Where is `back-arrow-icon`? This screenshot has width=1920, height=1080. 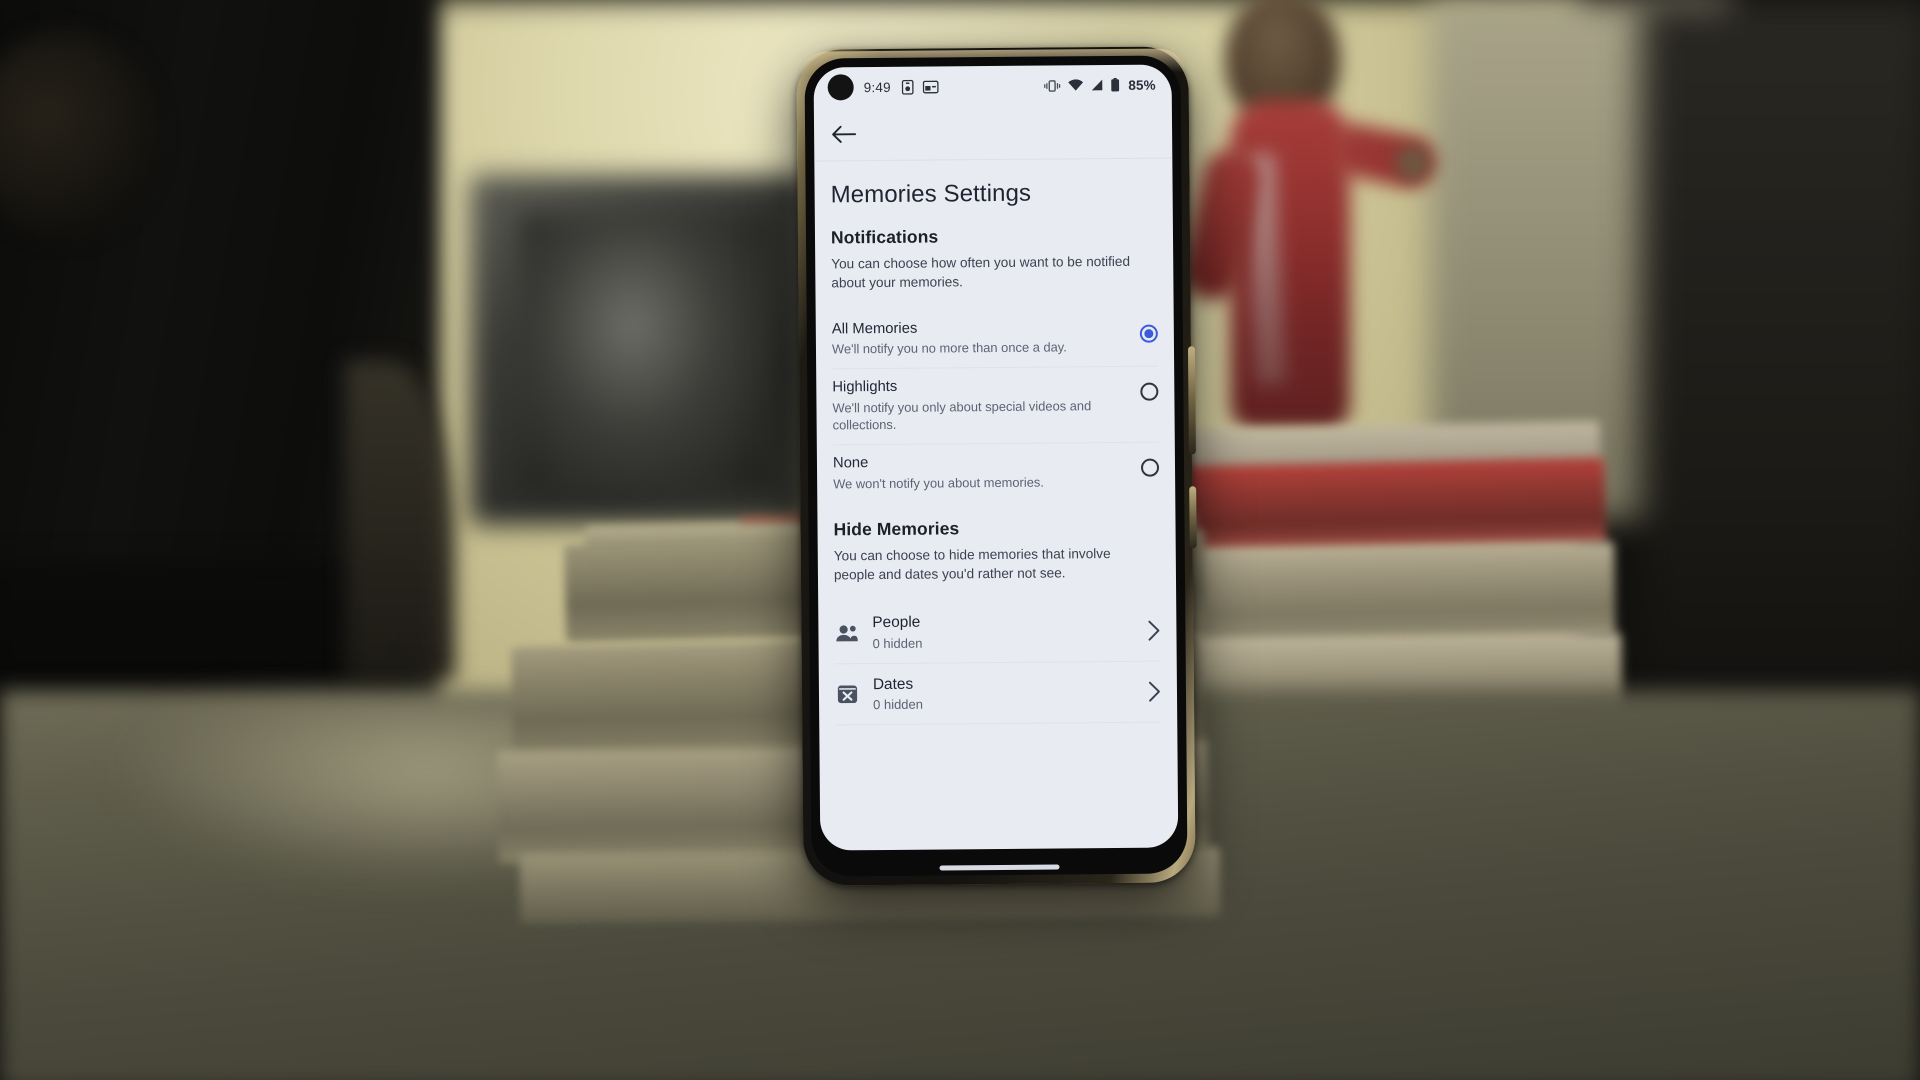
back-arrow-icon is located at coordinates (844, 134).